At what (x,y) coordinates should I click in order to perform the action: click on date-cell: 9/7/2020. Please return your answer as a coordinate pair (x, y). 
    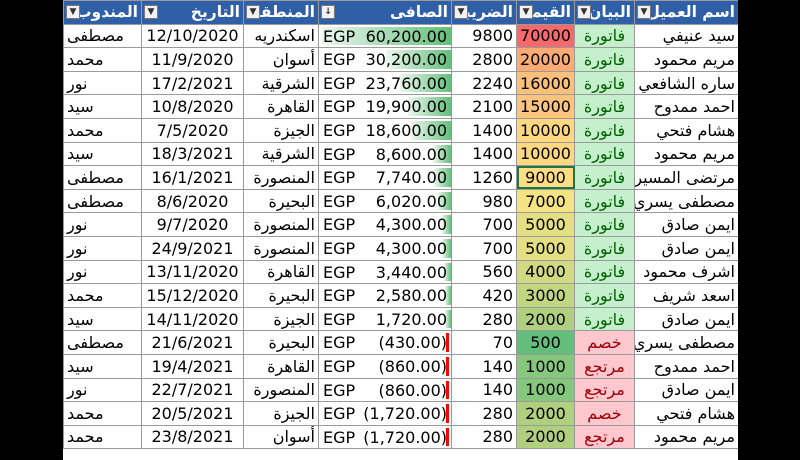
    Looking at the image, I should click on (192, 224).